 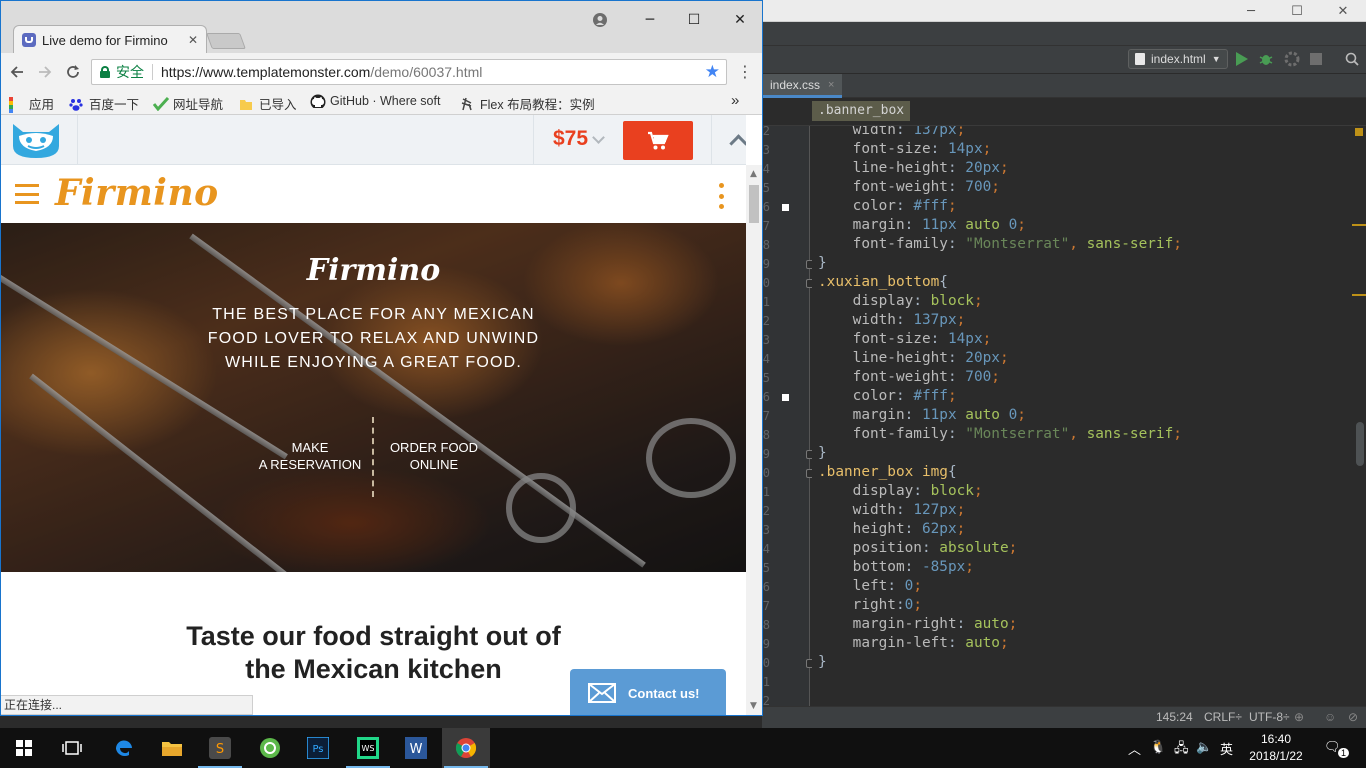 What do you see at coordinates (27, 194) in the screenshot?
I see `hamburger-menu-icon` at bounding box center [27, 194].